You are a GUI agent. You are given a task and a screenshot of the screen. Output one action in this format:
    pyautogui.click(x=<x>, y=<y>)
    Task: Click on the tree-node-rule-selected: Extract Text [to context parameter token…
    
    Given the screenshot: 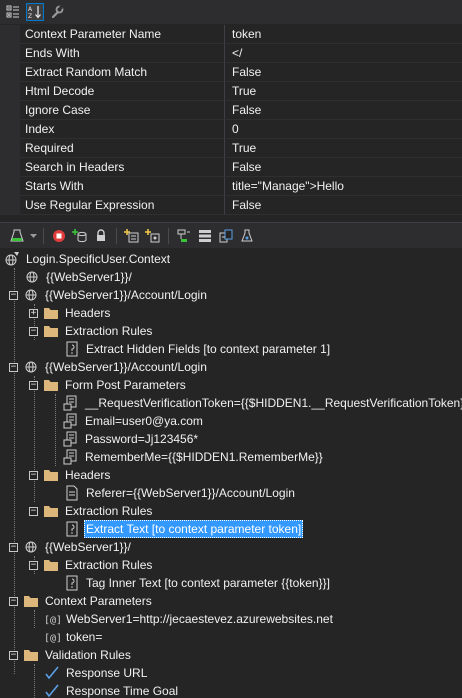 What is the action you would take?
    pyautogui.click(x=184, y=529)
    